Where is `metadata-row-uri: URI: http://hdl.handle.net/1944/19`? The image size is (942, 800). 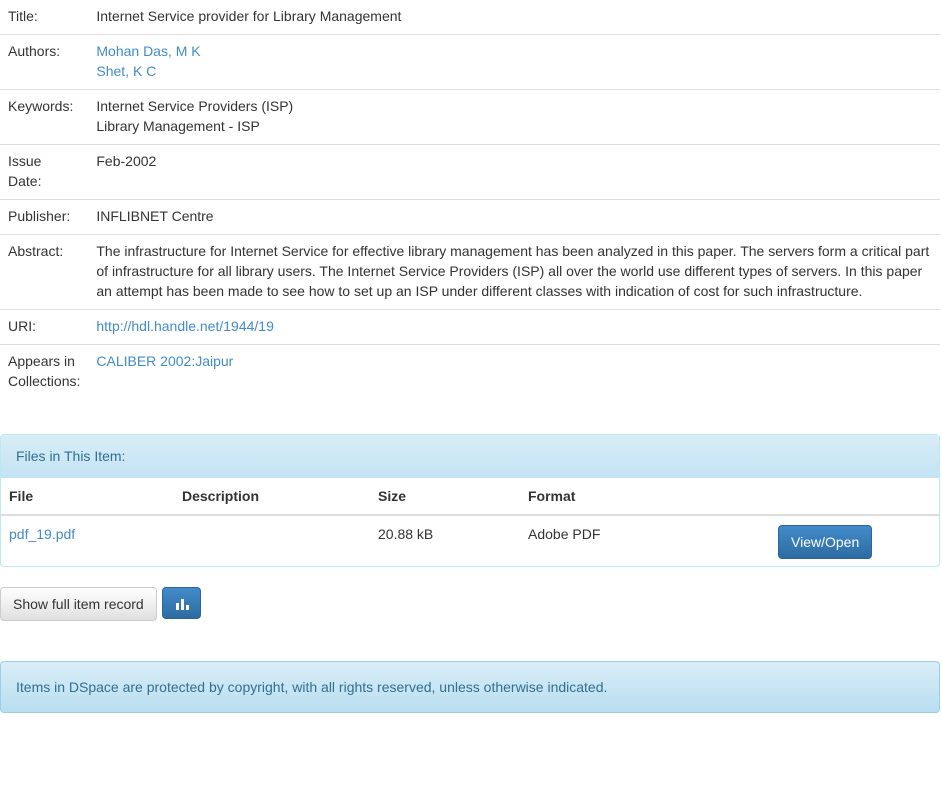
metadata-row-uri: URI: http://hdl.handle.net/1944/19 is located at coordinates (470, 327).